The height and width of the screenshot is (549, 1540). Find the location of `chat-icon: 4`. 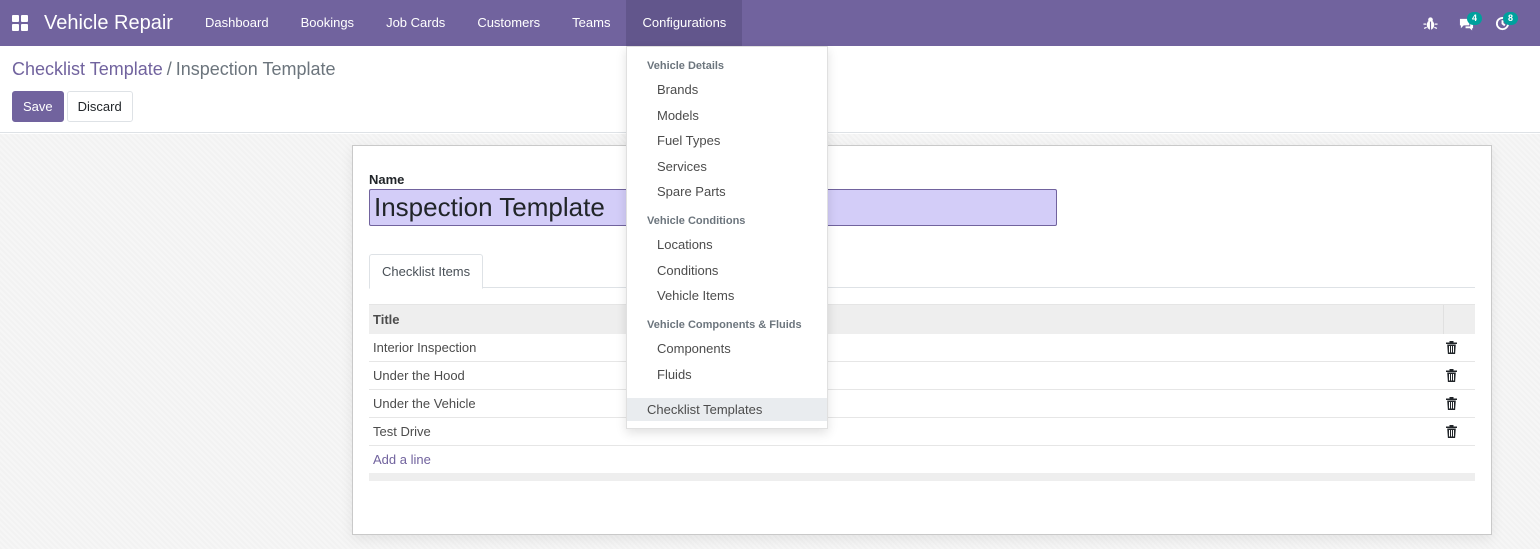

chat-icon: 4 is located at coordinates (1466, 23).